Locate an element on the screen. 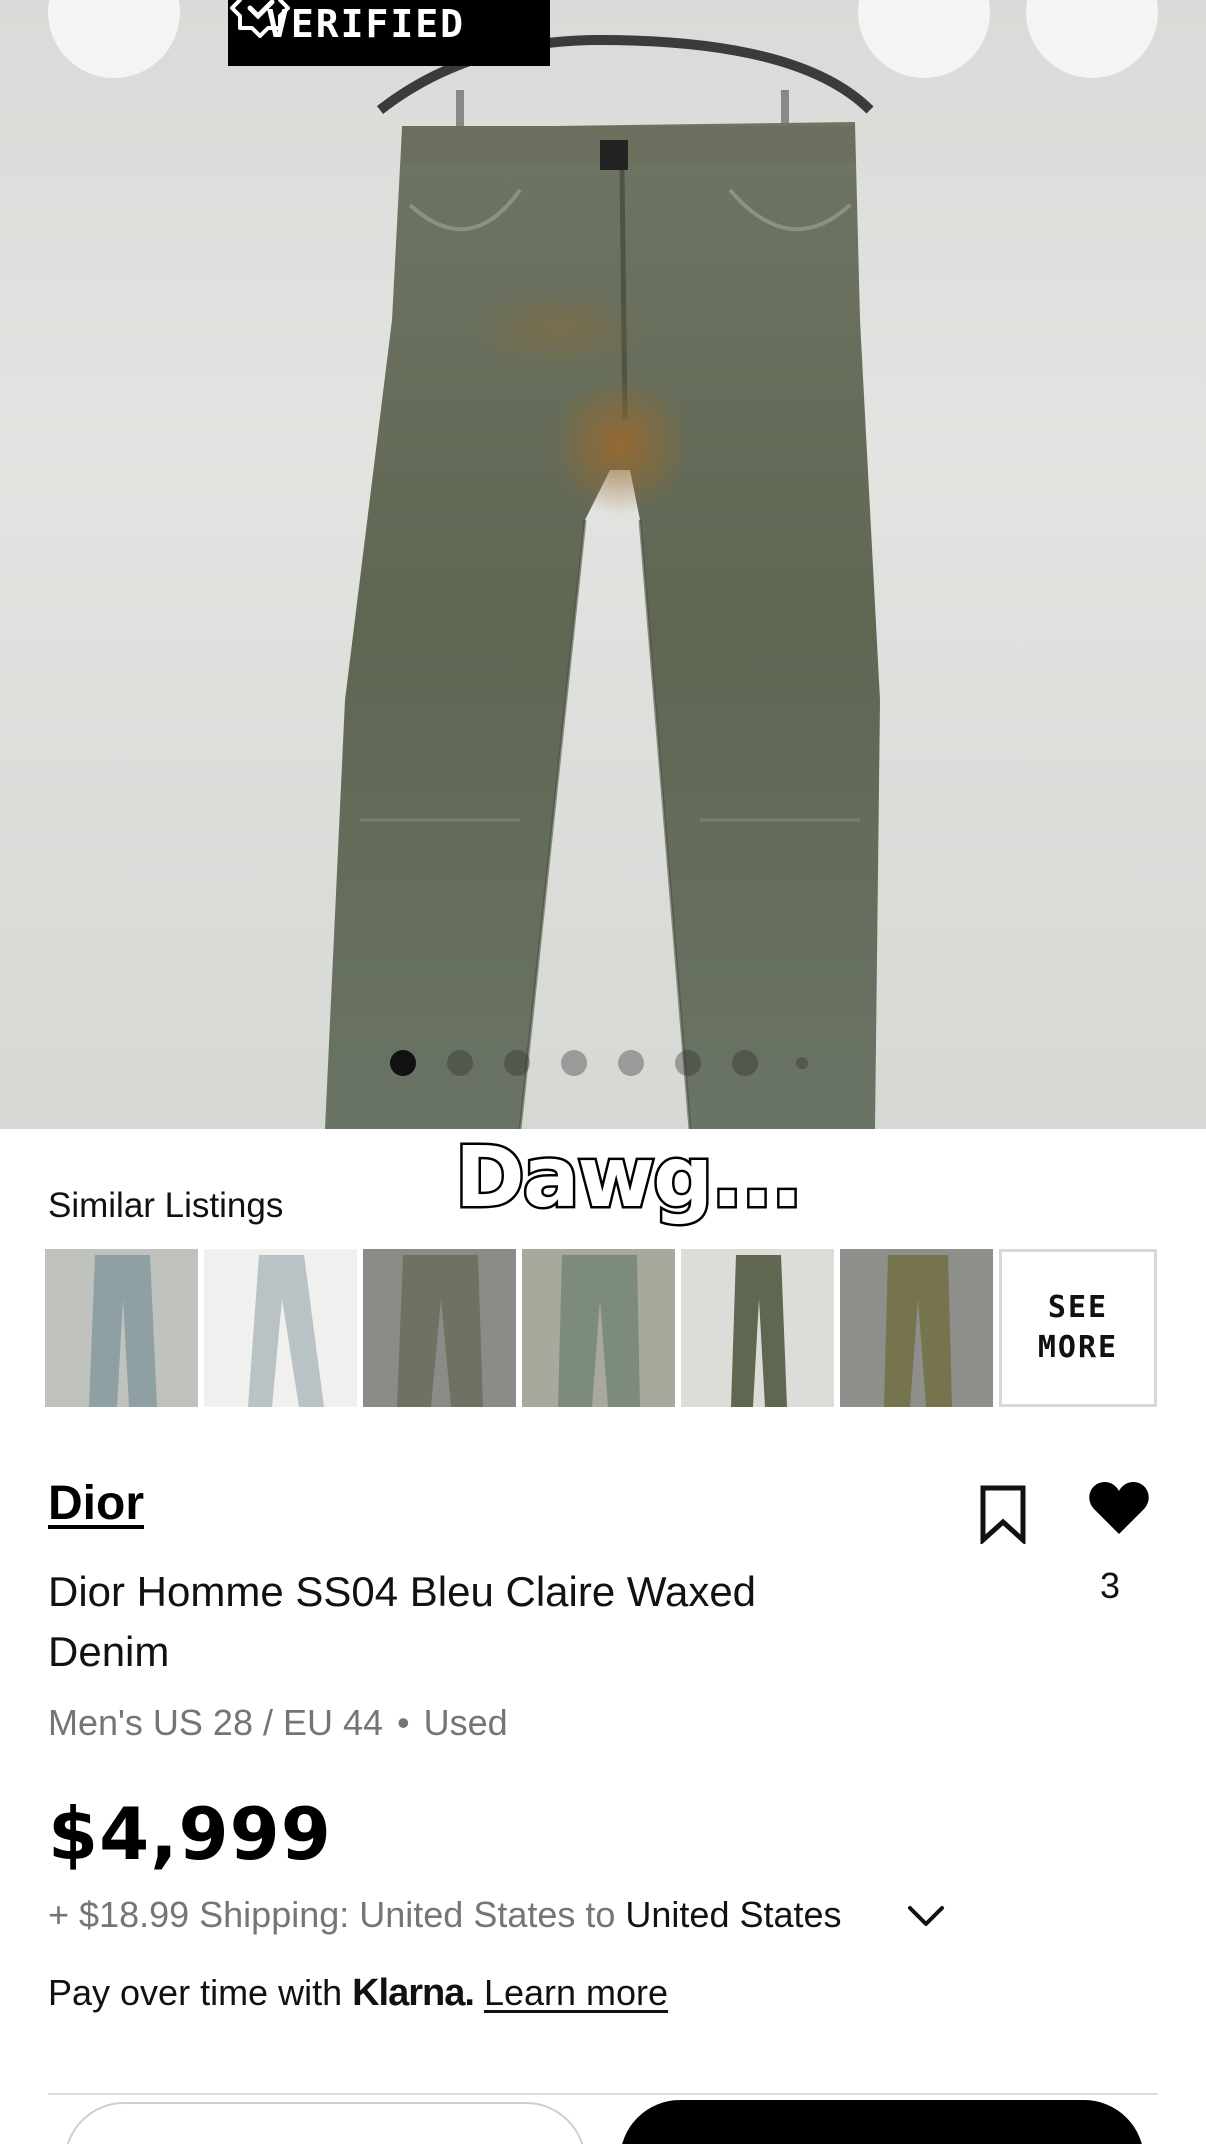 The width and height of the screenshot is (1206, 2144). klarna-prefix: Pay over time with is located at coordinates (200, 1992).